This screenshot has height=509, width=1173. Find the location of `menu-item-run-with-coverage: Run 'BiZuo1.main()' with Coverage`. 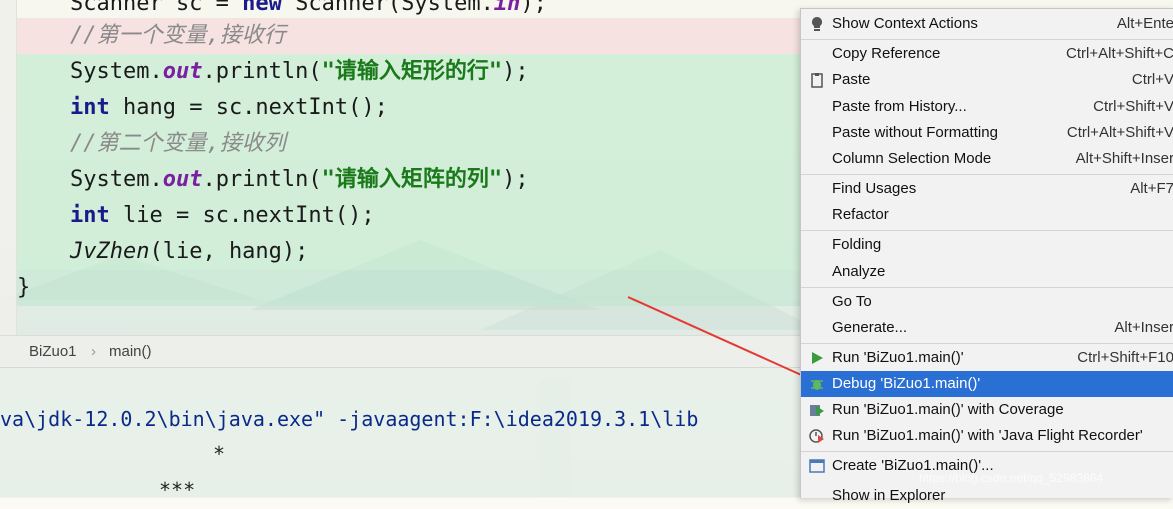

menu-item-run-with-coverage: Run 'BiZuo1.main()' with Coverage is located at coordinates (987, 410).